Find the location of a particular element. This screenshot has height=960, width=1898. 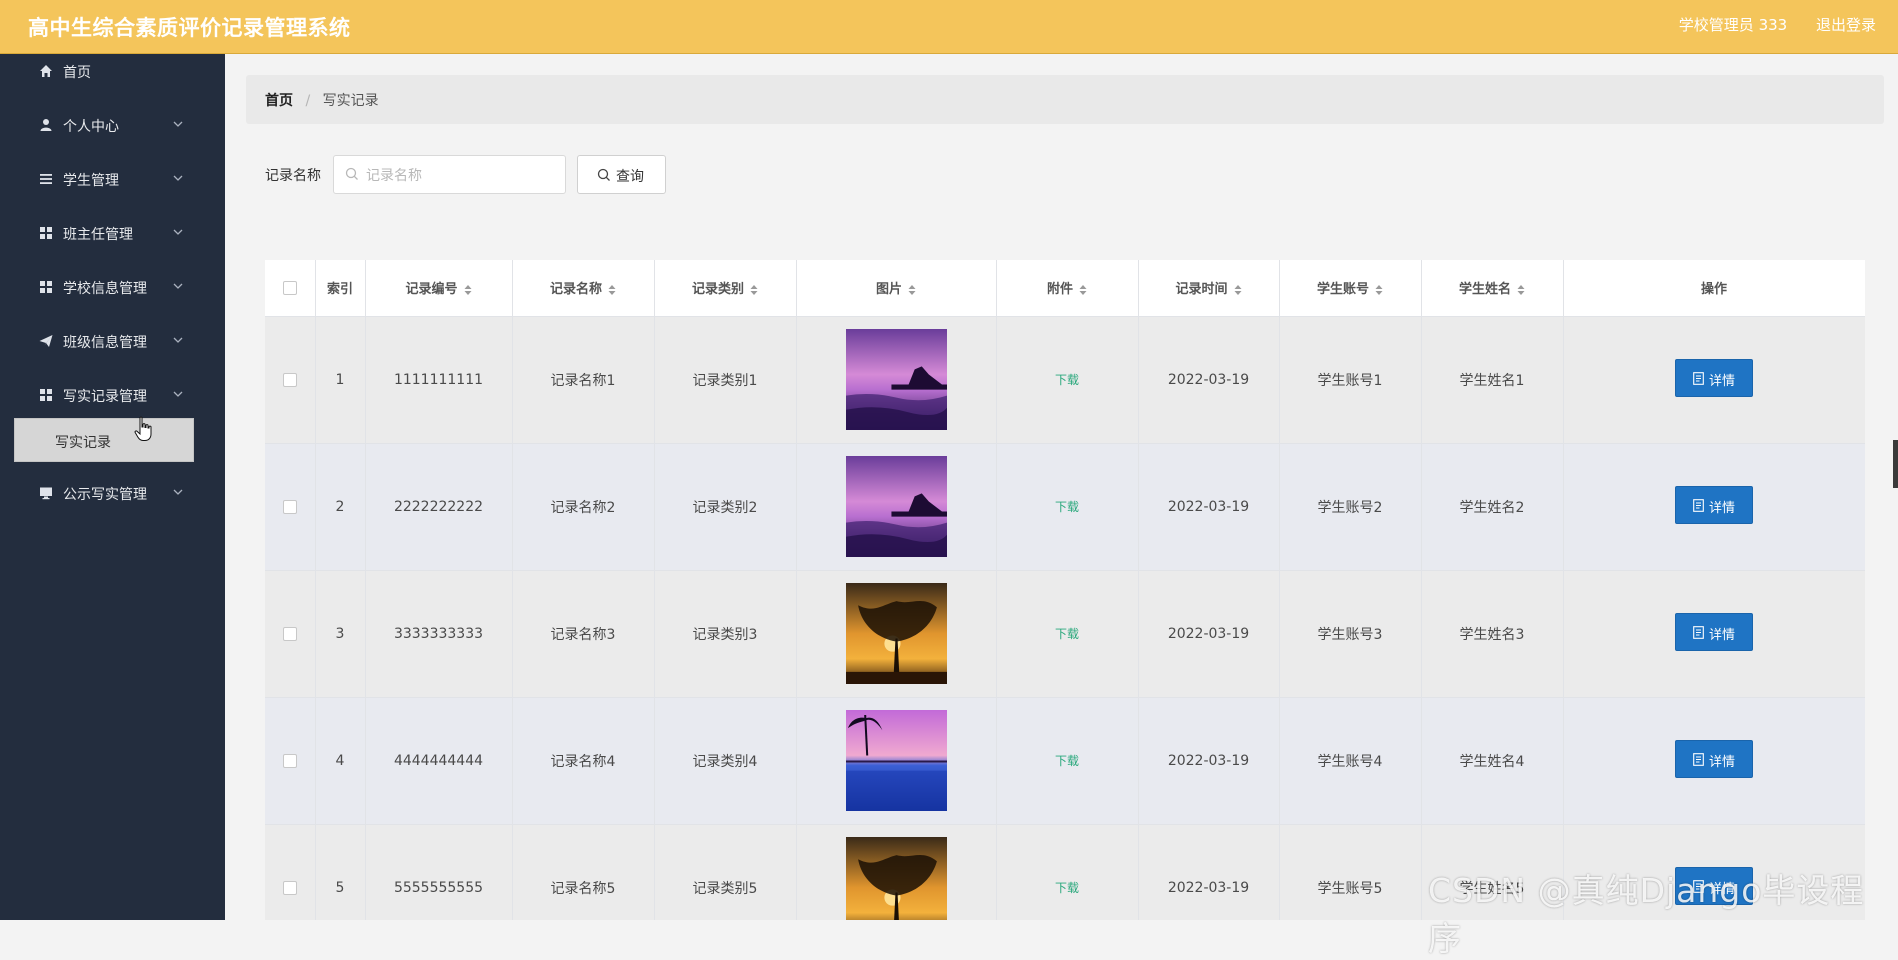

breadcrumb-current: 写实记录 is located at coordinates (350, 101).